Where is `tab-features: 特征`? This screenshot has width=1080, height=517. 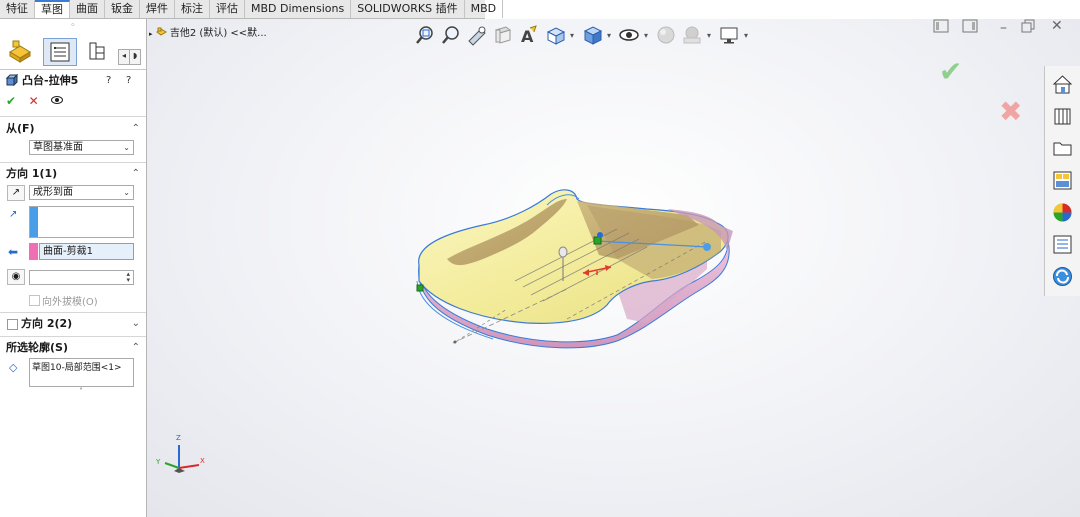
tab-features: 特征 is located at coordinates (17, 9).